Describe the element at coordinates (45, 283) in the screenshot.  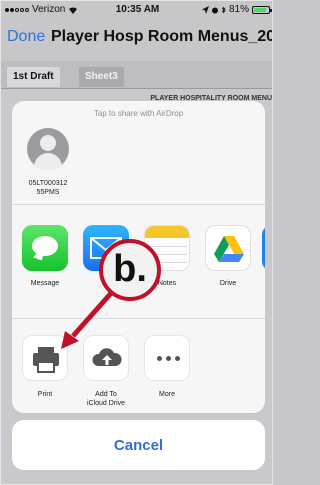
I see `app-label: Message` at that location.